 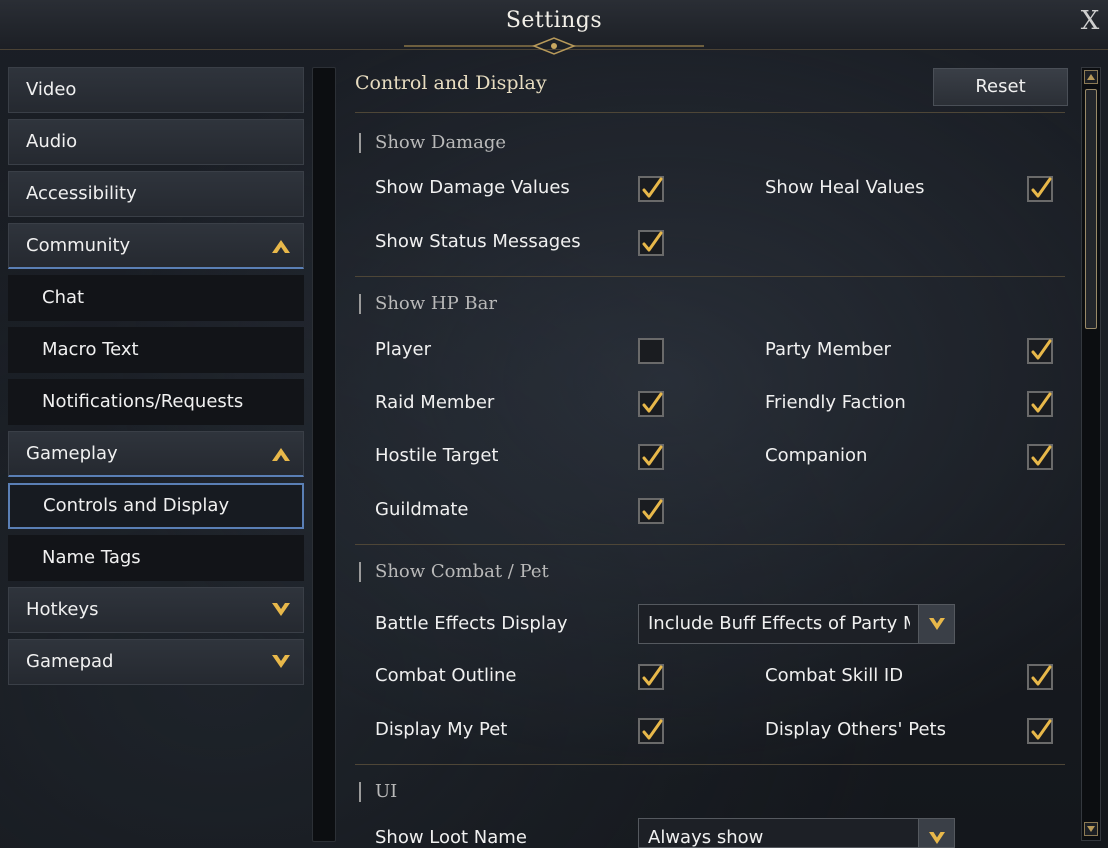 I want to click on option-label: Guildmate, so click(x=422, y=509).